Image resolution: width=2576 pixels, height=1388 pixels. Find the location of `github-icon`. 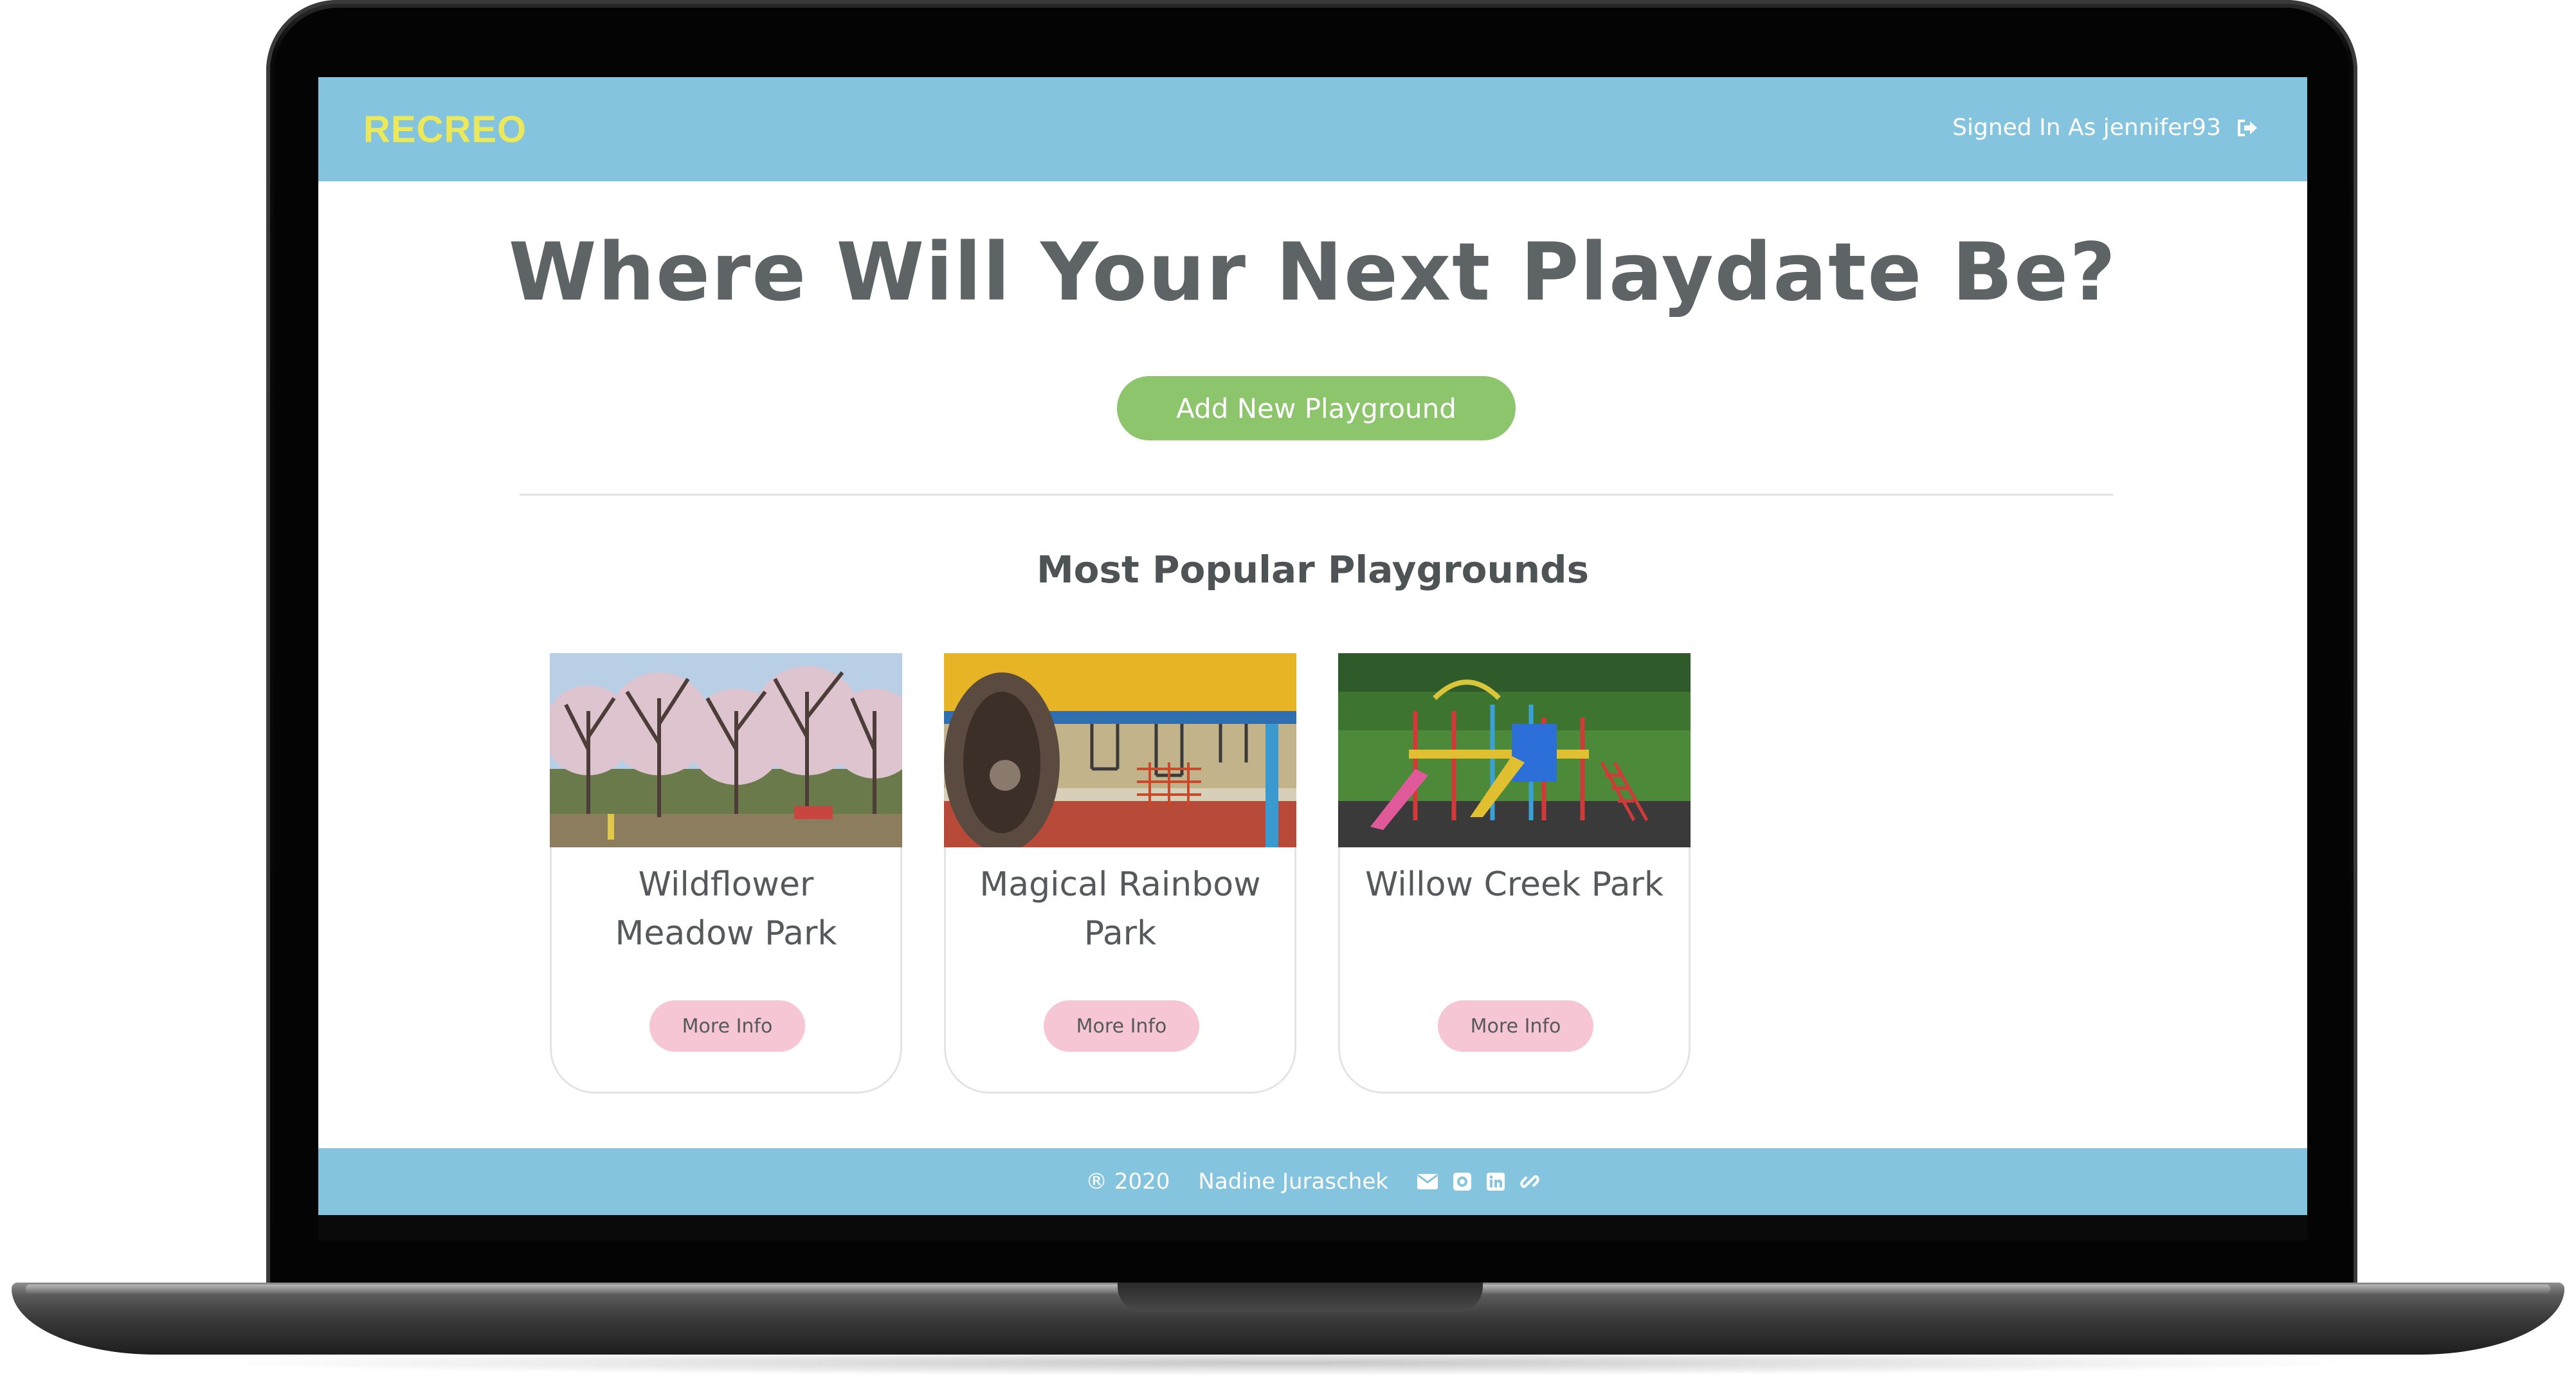

github-icon is located at coordinates (1462, 1181).